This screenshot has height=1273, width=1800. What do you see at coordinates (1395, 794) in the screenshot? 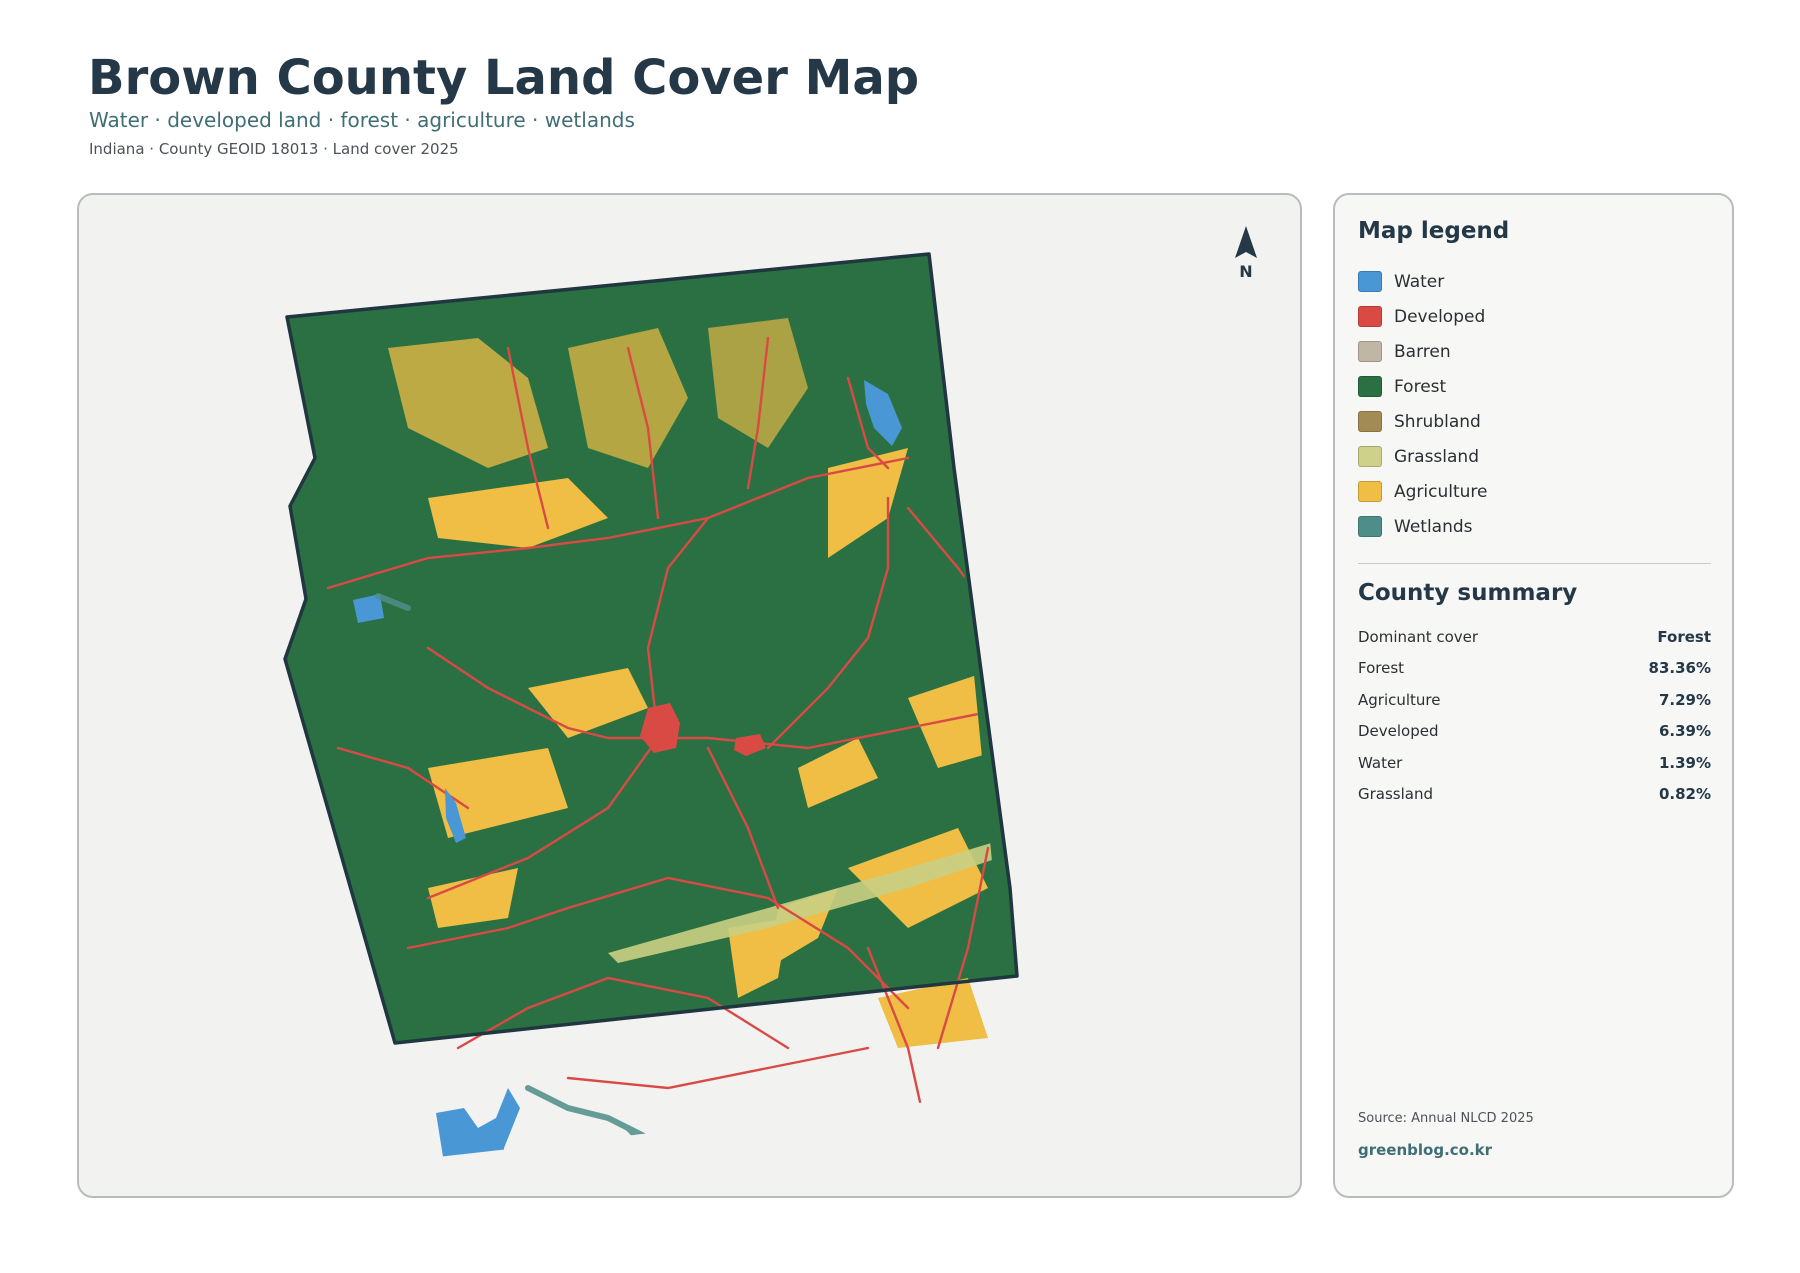
I see `summary-label: Grassland` at bounding box center [1395, 794].